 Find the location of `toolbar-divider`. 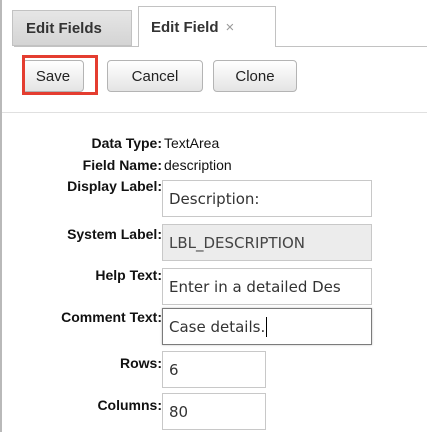

toolbar-divider is located at coordinates (214, 112).